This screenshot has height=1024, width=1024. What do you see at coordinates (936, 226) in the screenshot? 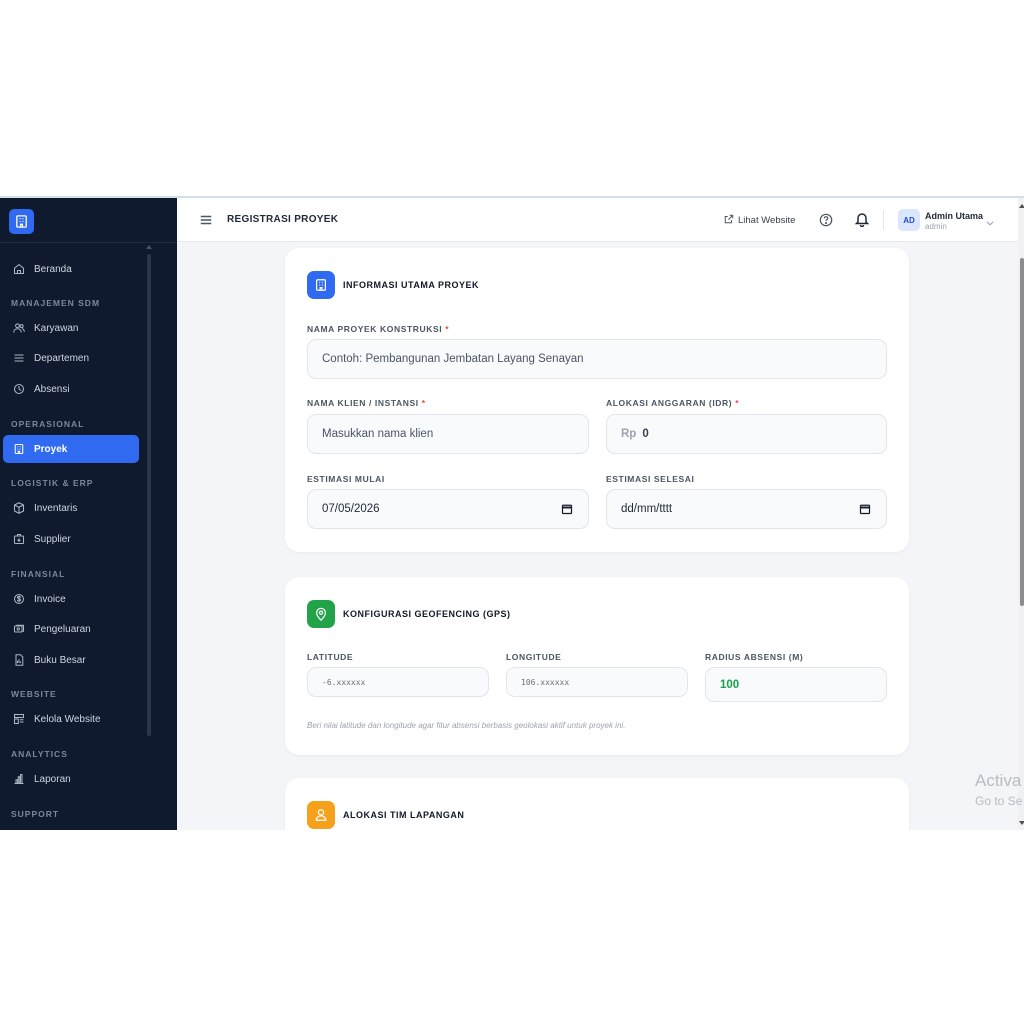
I see `user-role: admin` at bounding box center [936, 226].